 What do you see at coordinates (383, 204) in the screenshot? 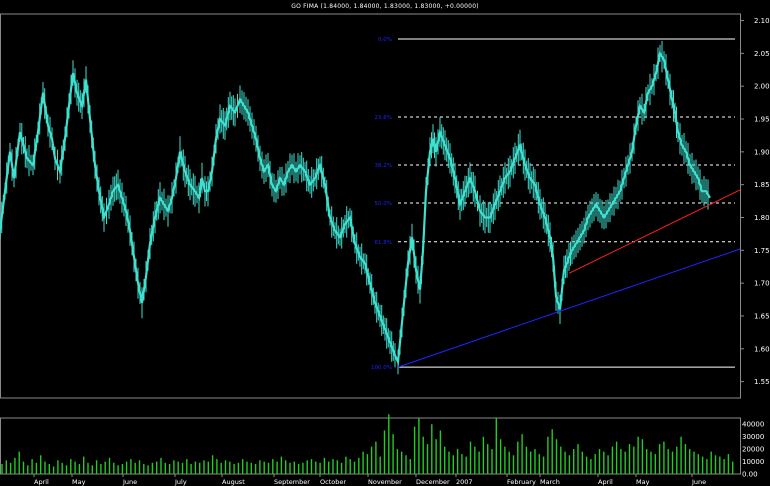
I see `fib-level-label: 50.0%` at bounding box center [383, 204].